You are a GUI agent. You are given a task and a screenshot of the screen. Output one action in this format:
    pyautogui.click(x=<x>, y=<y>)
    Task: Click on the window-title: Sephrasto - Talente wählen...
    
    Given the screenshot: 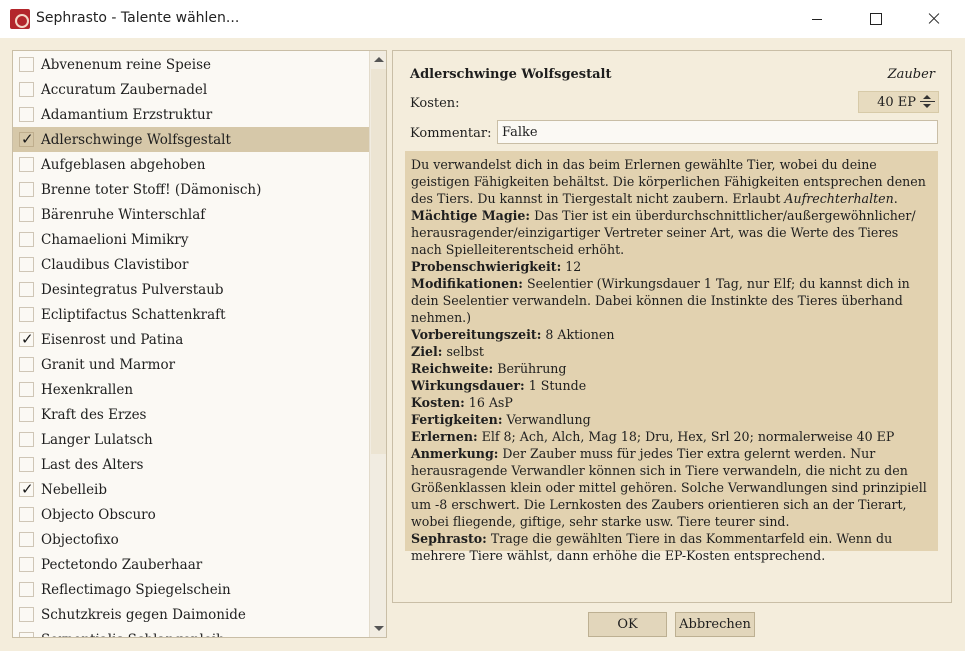 What is the action you would take?
    pyautogui.click(x=138, y=18)
    